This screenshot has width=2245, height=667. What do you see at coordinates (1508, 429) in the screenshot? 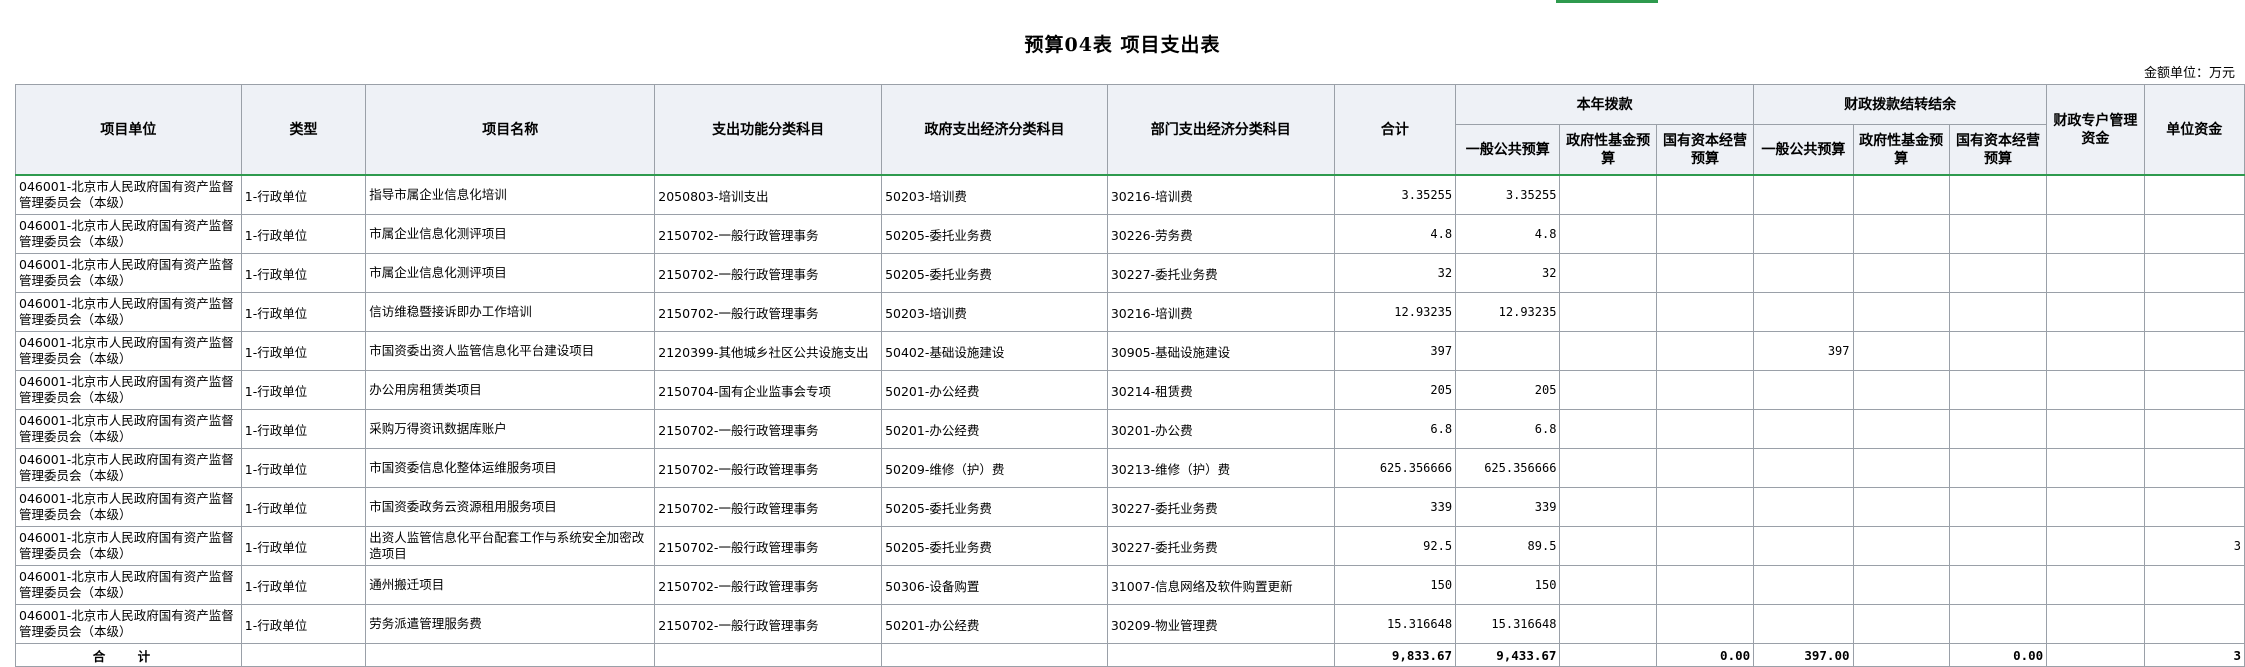
I see `cell-cur-general: 6.8` at bounding box center [1508, 429].